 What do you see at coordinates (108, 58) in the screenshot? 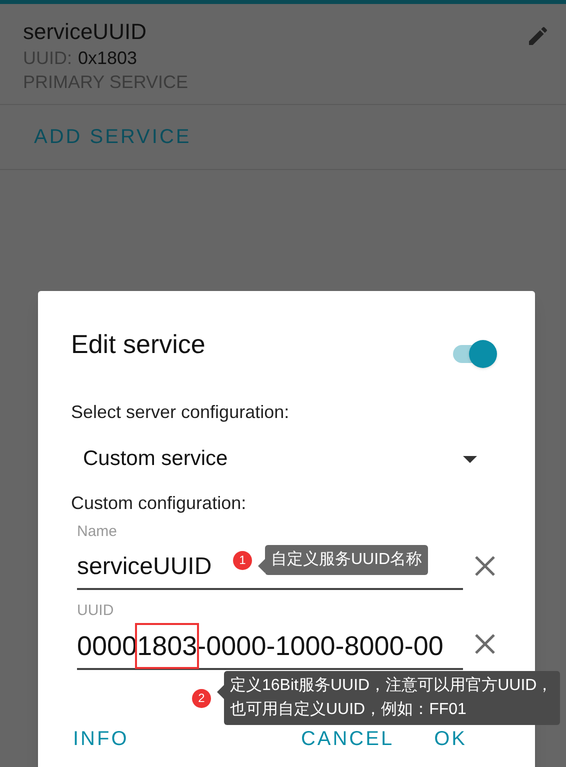
I see `uuid-value: 0x1803` at bounding box center [108, 58].